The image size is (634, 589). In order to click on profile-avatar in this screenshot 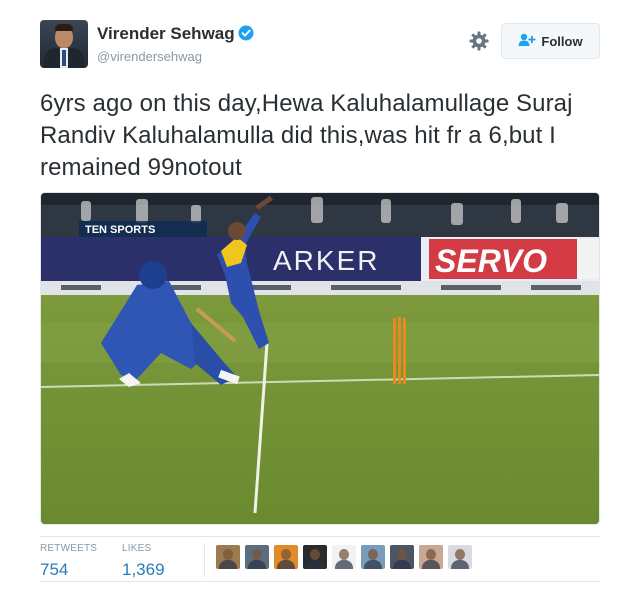, I will do `click(64, 44)`.